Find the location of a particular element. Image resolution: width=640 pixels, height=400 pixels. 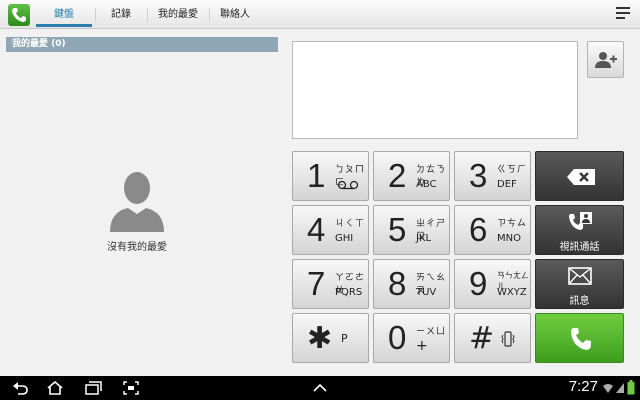

favorites-empty-text: 沒有我的最愛 is located at coordinates (137, 247).